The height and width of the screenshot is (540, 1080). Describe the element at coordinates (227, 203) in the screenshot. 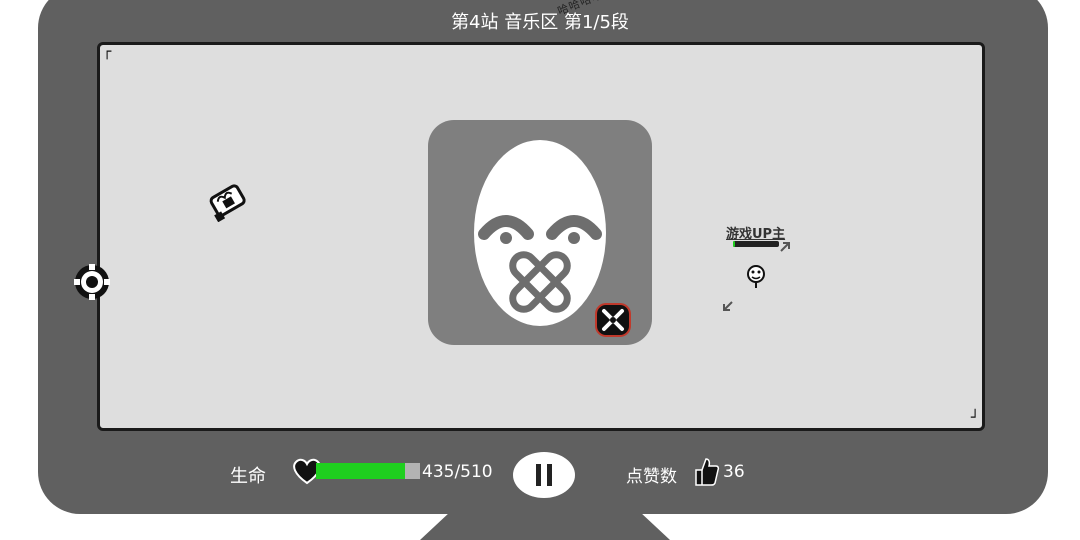

I see `player-character` at that location.